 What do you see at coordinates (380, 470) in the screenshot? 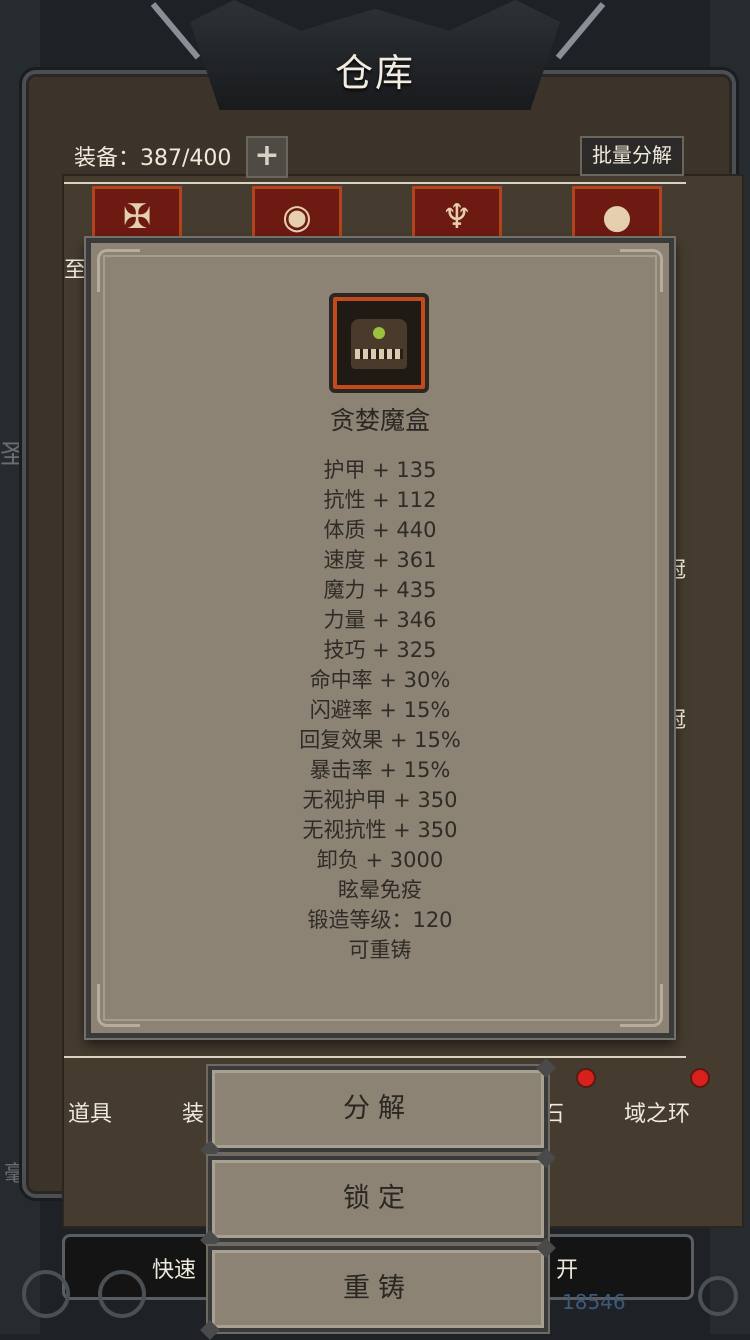
I see `stat-line: 护甲 + 135` at bounding box center [380, 470].